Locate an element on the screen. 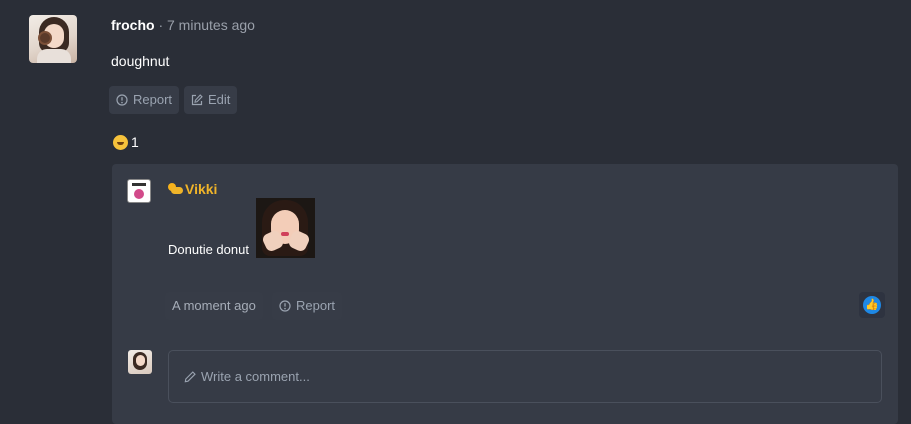 The image size is (911, 424). report-button: Report is located at coordinates (144, 100).